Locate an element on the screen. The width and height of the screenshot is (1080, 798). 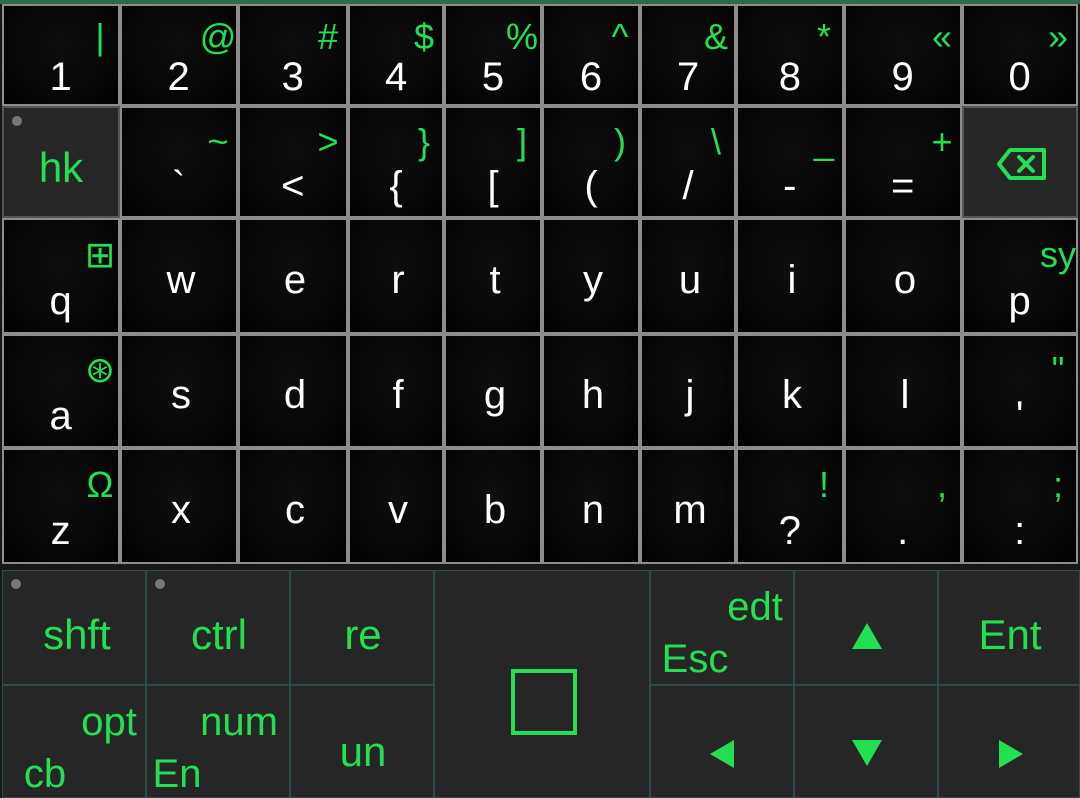
backspace-icon is located at coordinates (1021, 164).